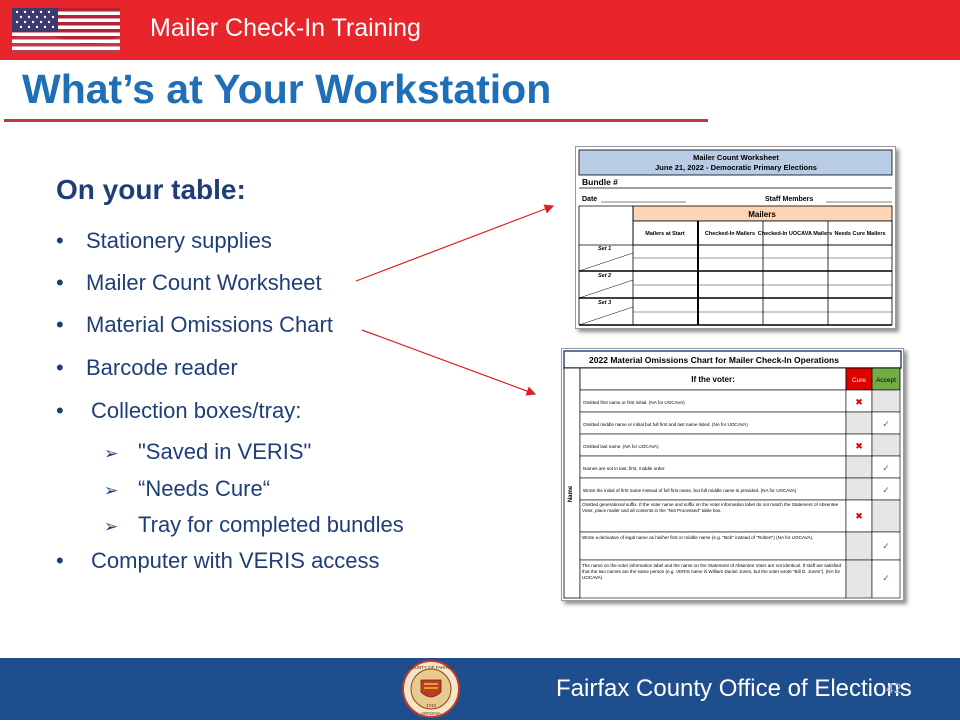 The width and height of the screenshot is (960, 723). Describe the element at coordinates (431, 705) in the screenshot. I see `seal-year: 1742` at that location.